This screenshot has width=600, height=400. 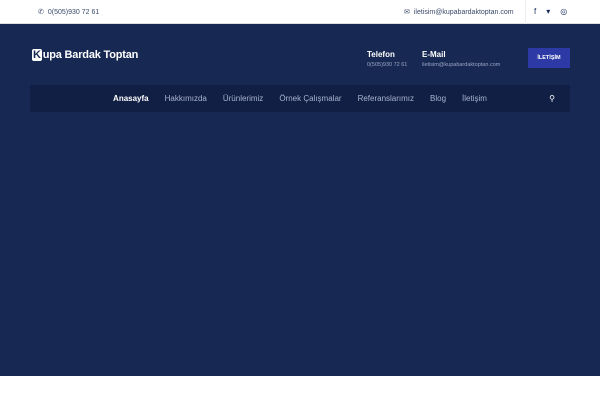 What do you see at coordinates (461, 59) in the screenshot?
I see `header-email: E-Mail iletisim@kupabardaktoptan.com` at bounding box center [461, 59].